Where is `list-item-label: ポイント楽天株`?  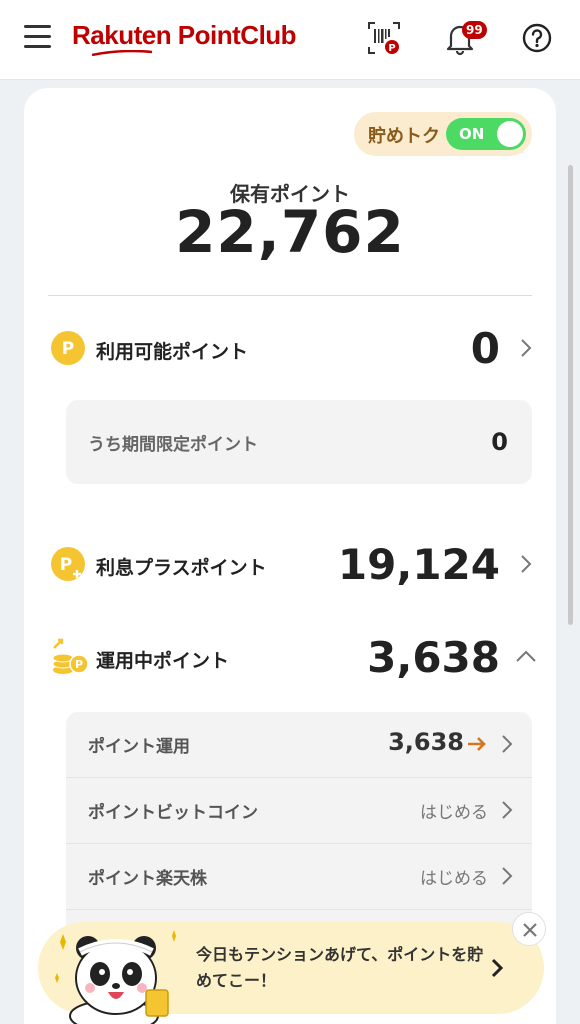
list-item-label: ポイント楽天株 is located at coordinates (147, 879).